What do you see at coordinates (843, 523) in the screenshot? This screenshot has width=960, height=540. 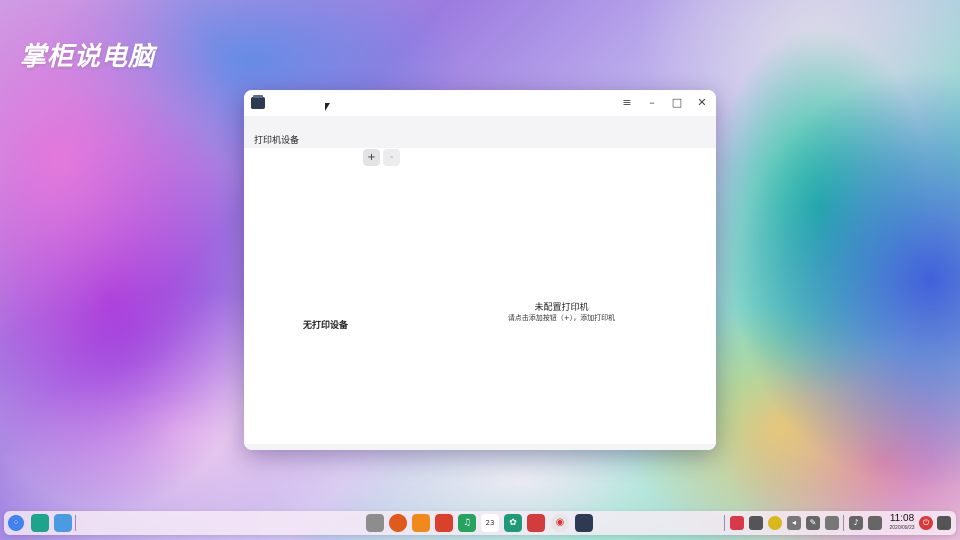 I see `tray-divider` at bounding box center [843, 523].